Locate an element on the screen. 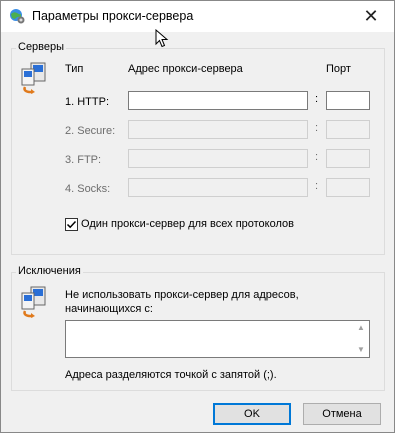 The image size is (395, 433). title-bar: Параметры прокси-сервера ✕ is located at coordinates (197, 16).